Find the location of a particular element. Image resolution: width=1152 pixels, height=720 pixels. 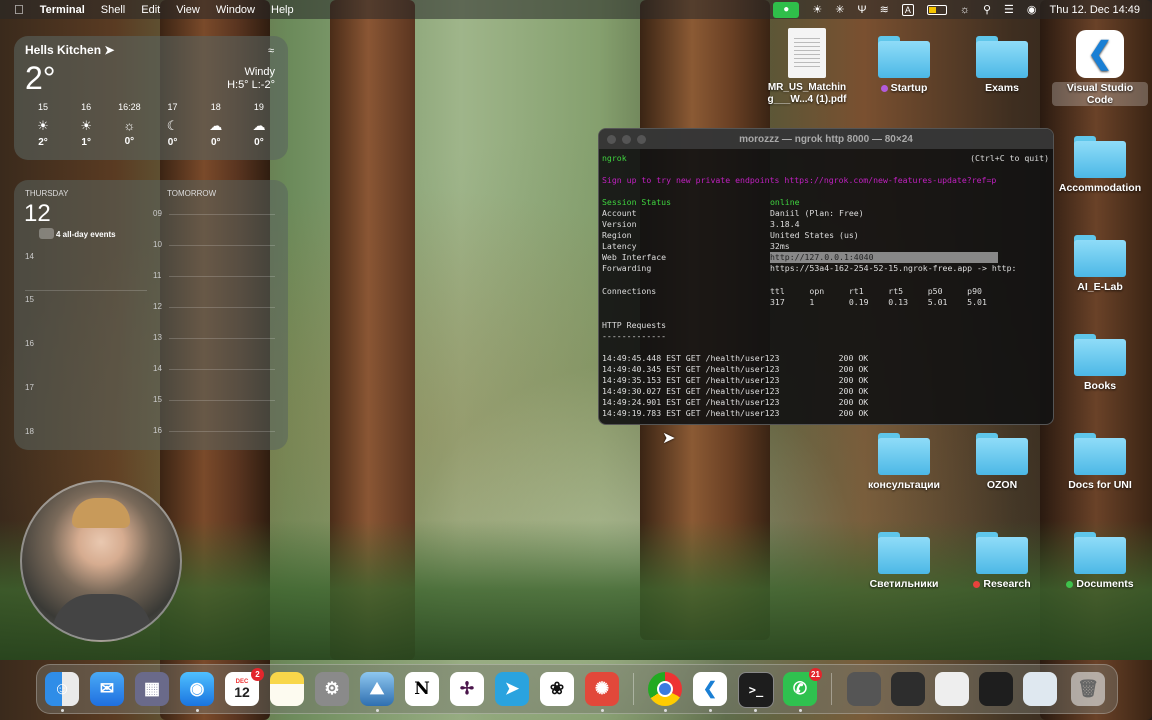

wave-status-icon: ≋ is located at coordinates (884, 9).